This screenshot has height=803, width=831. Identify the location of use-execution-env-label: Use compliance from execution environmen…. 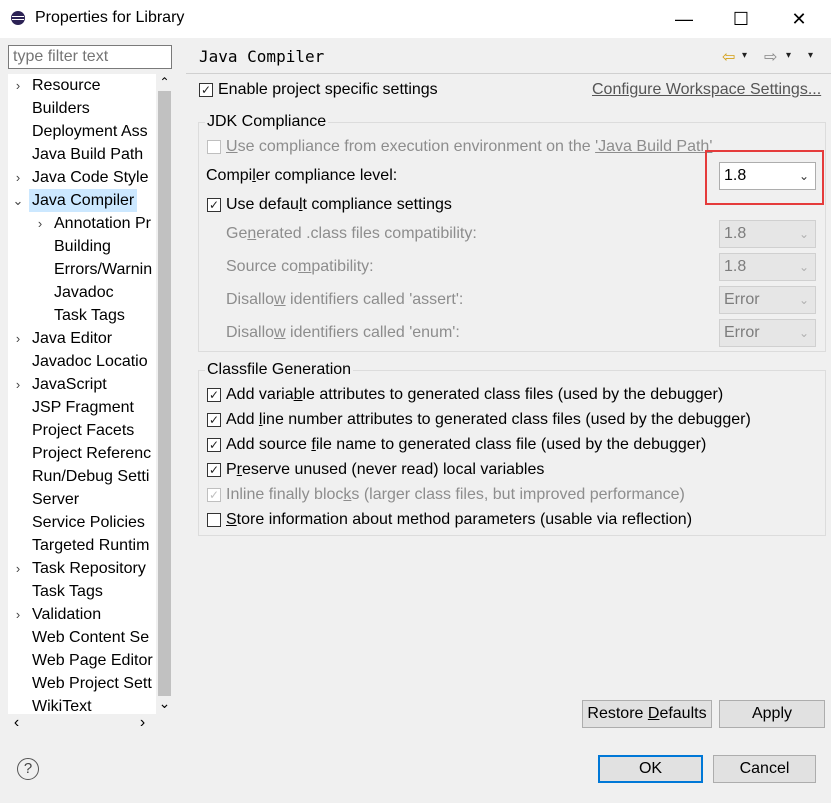
(469, 146).